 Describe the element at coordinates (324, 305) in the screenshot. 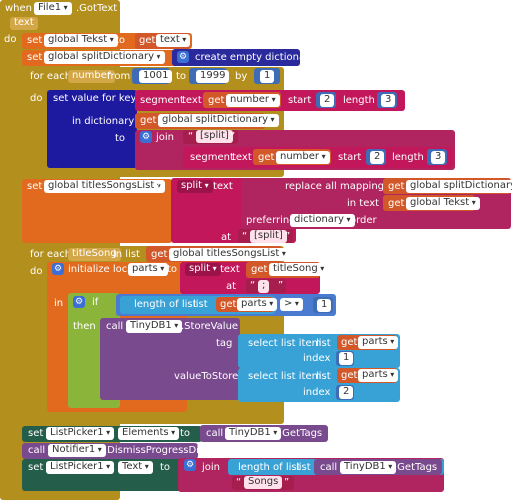

I see `op-value: 1` at that location.